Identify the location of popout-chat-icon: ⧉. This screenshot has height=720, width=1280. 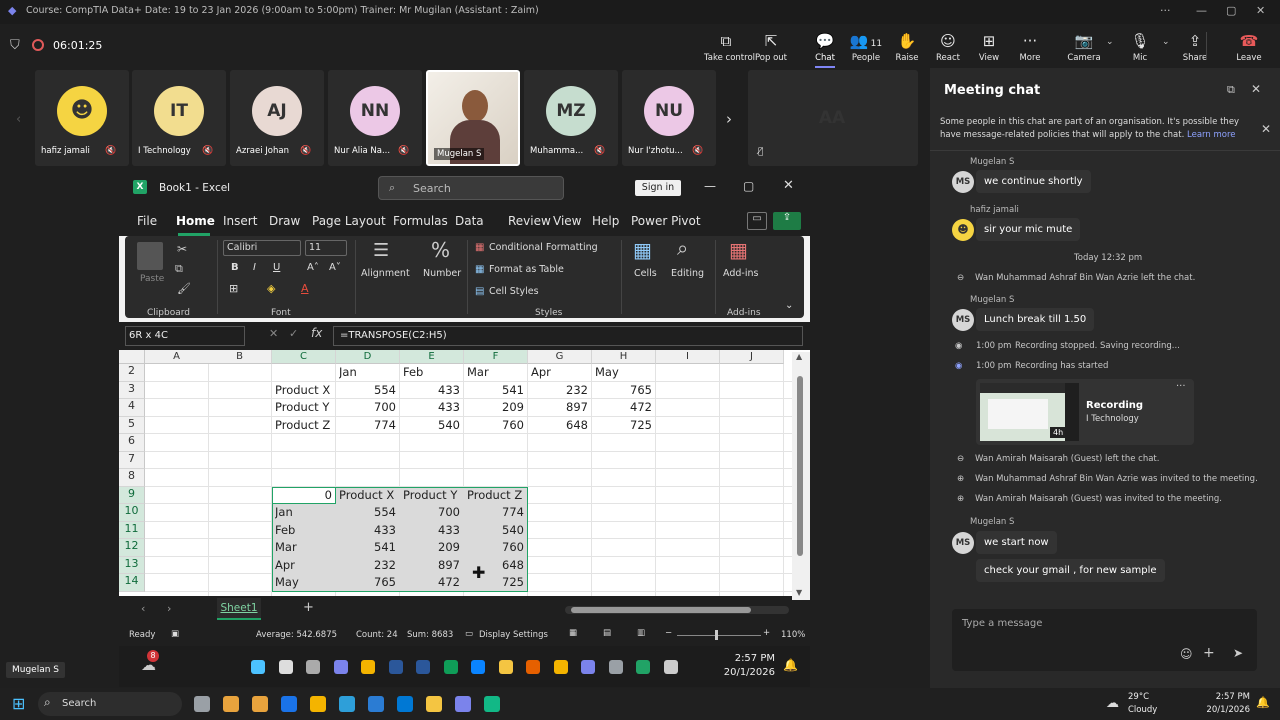
(1231, 90).